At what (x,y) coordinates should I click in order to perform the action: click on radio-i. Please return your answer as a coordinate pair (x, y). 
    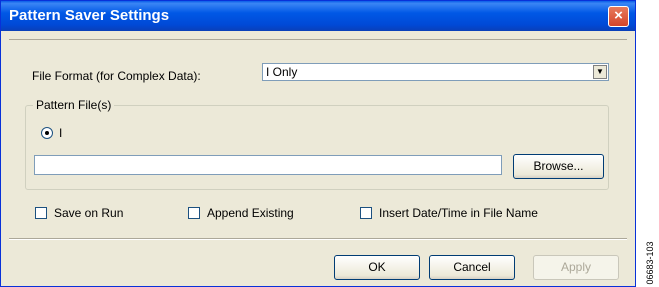
    Looking at the image, I should click on (47, 133).